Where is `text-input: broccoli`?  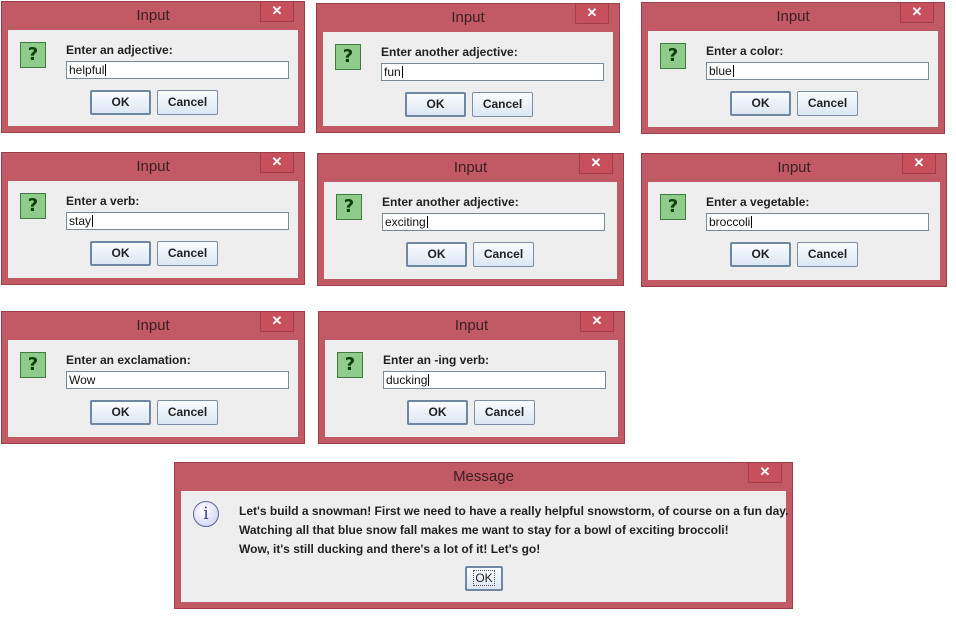
text-input: broccoli is located at coordinates (817, 222).